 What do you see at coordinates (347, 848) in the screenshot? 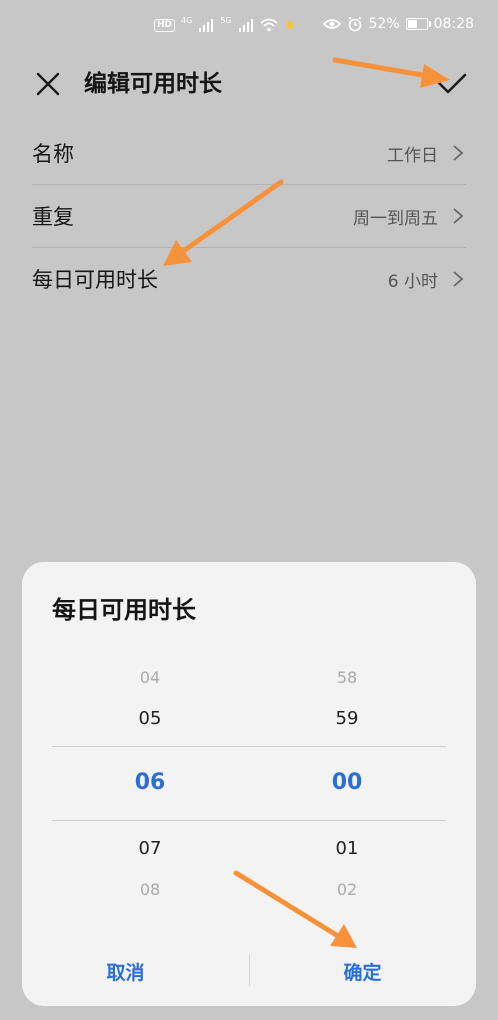
I see `picker-value: 01` at bounding box center [347, 848].